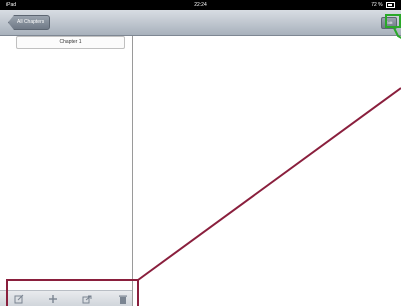  Describe the element at coordinates (390, 4) in the screenshot. I see `battery-icon` at that location.